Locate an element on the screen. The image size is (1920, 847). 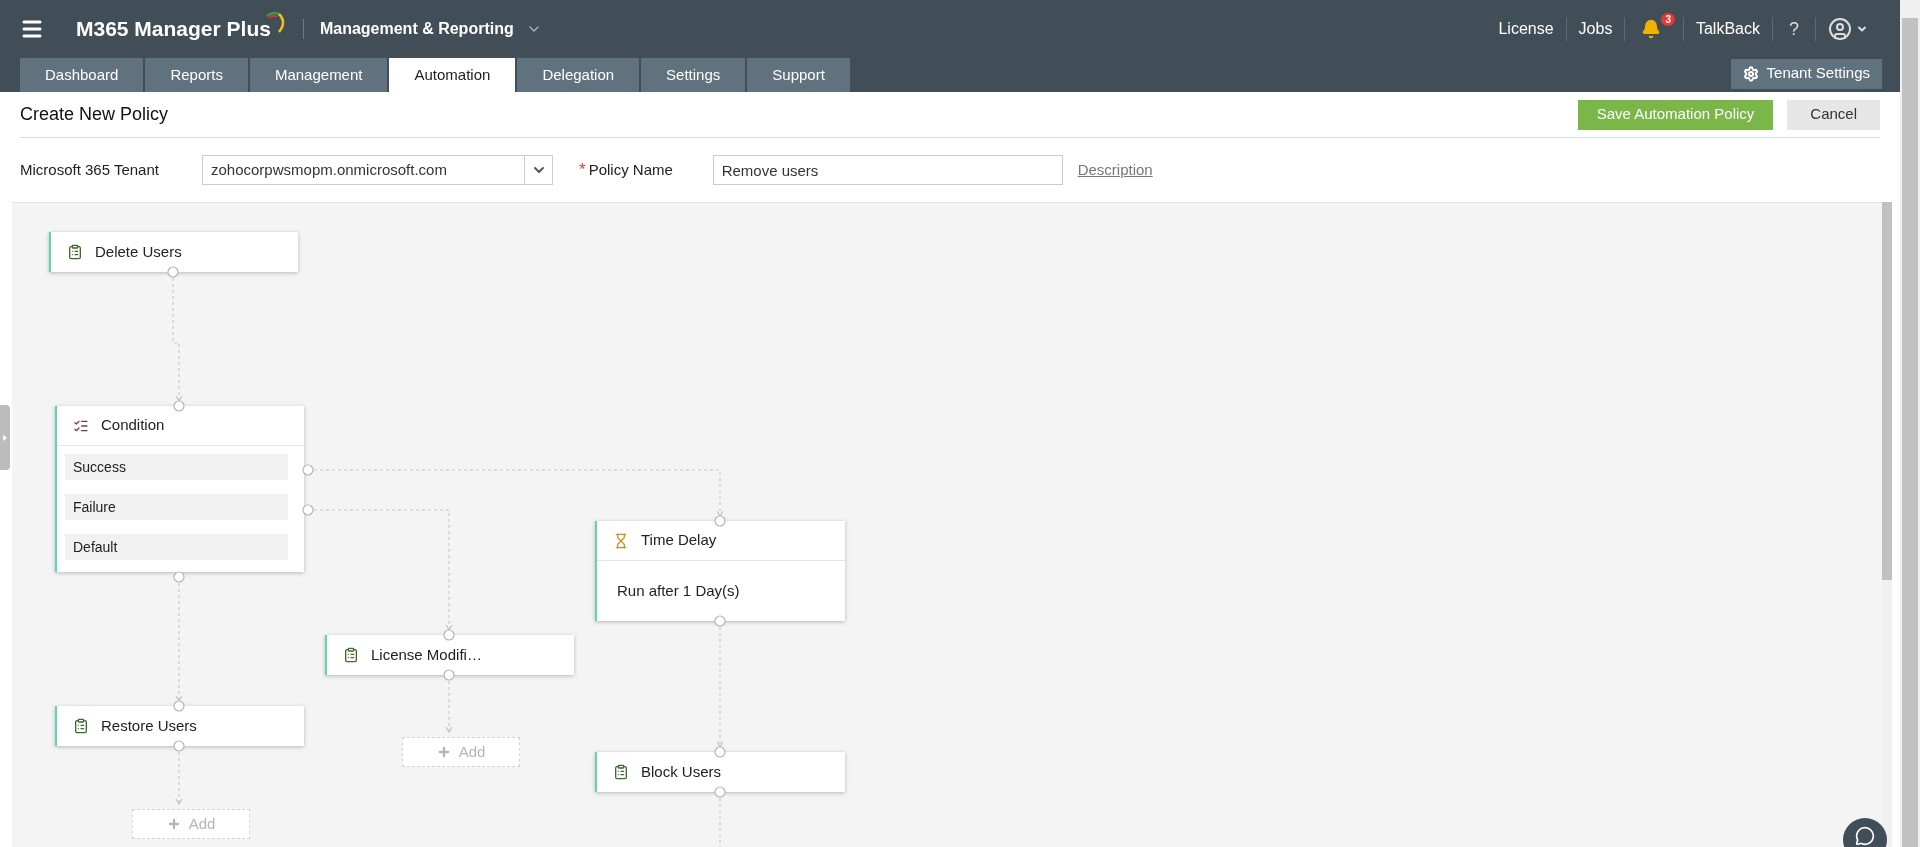
cancel-button: Cancel is located at coordinates (1833, 114).